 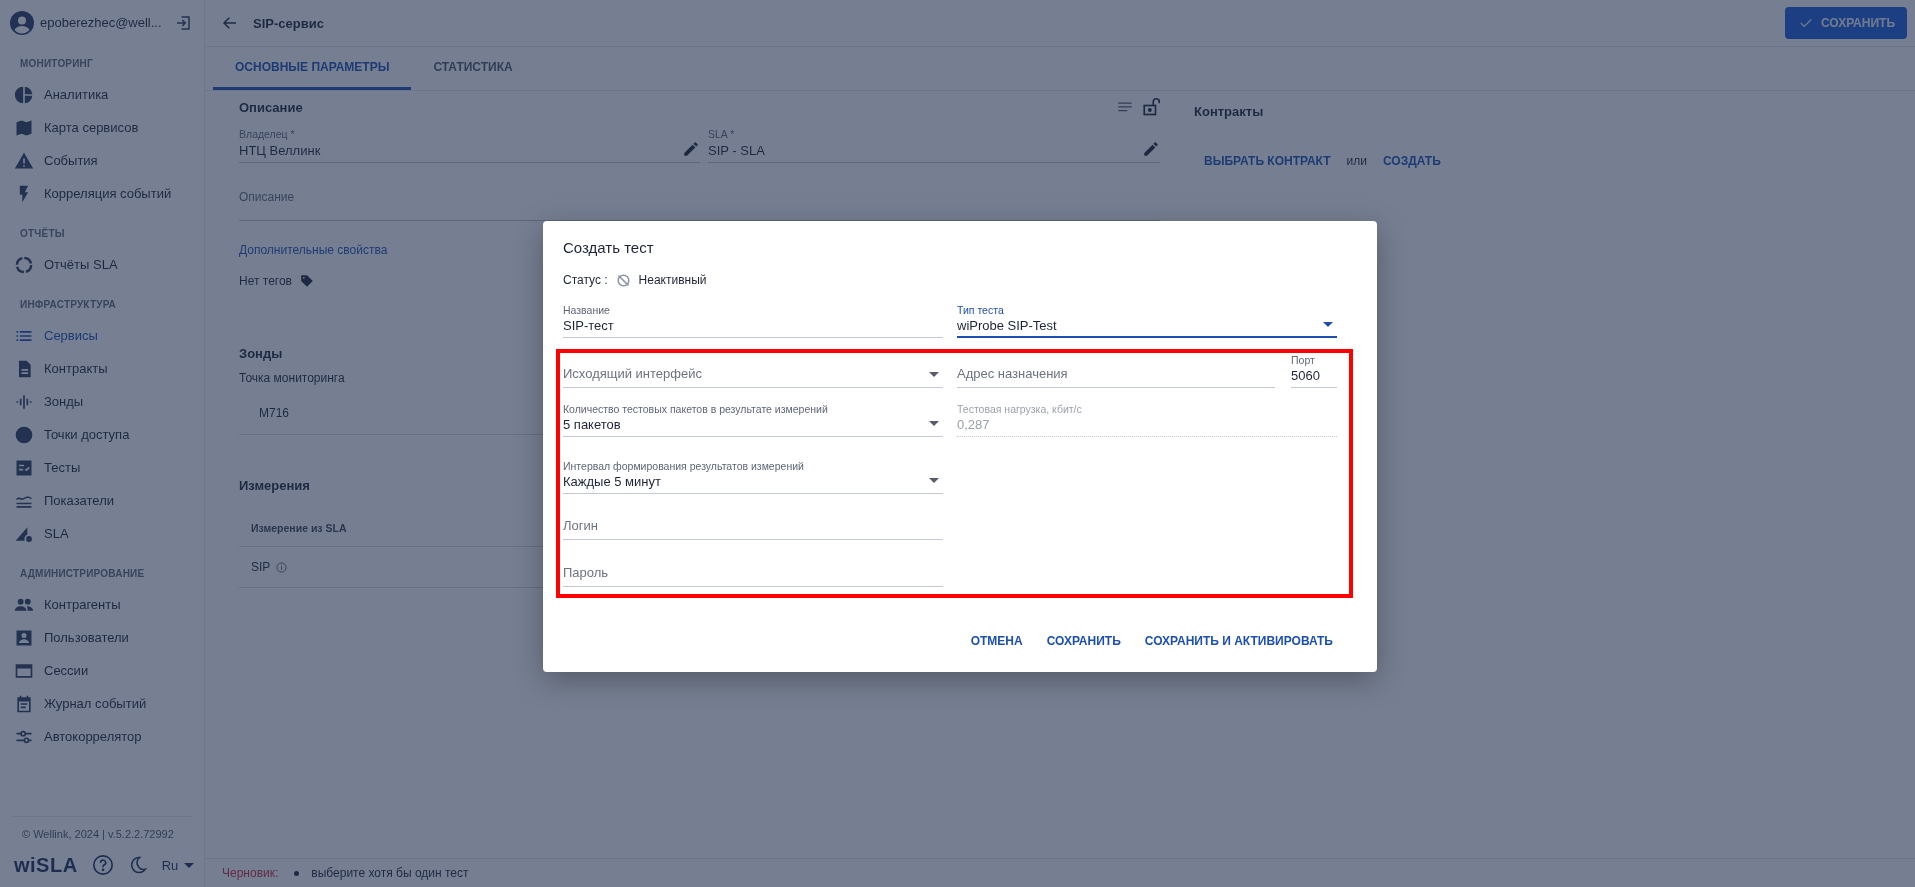 What do you see at coordinates (1229, 111) in the screenshot?
I see `section-heading: Контракты` at bounding box center [1229, 111].